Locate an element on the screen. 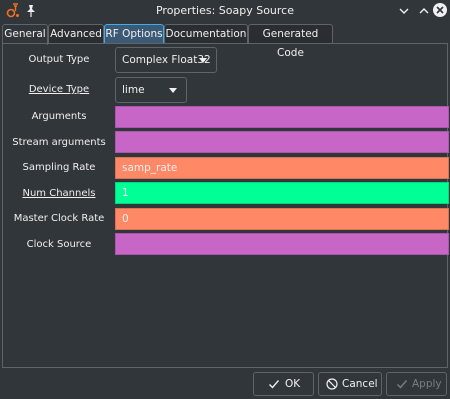 The width and height of the screenshot is (450, 399). clock-source-field is located at coordinates (282, 244).